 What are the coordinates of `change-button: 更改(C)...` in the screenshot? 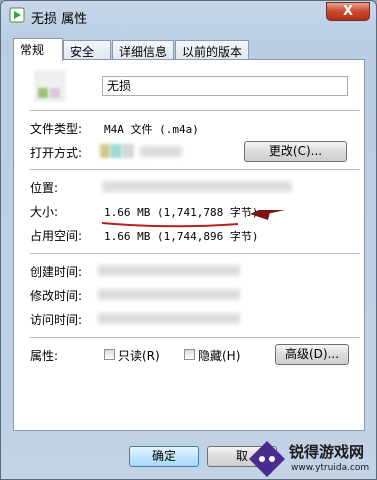 It's located at (295, 151).